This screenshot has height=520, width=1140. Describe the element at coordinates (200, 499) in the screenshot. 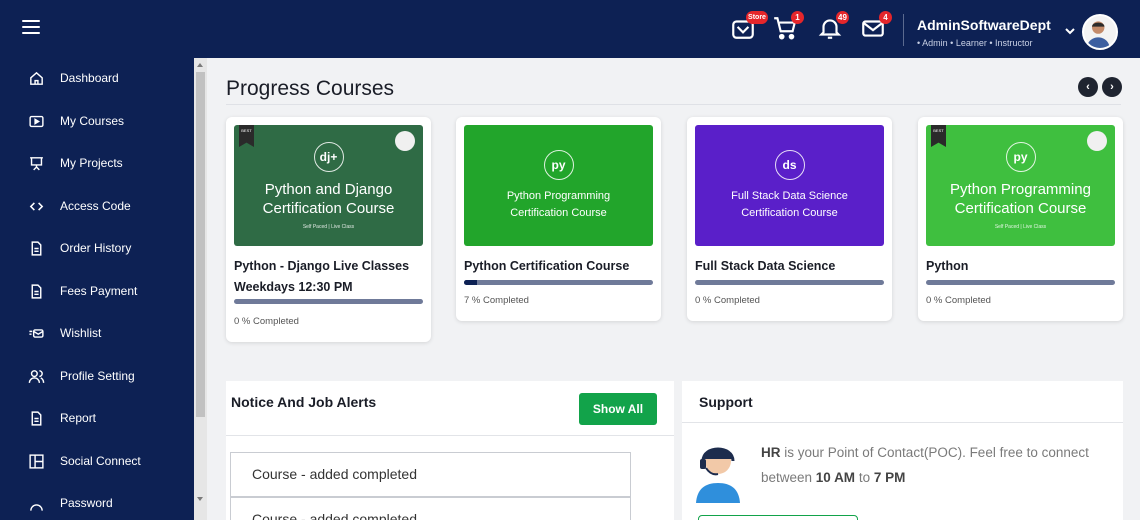

I see `scroll-down-icon` at that location.